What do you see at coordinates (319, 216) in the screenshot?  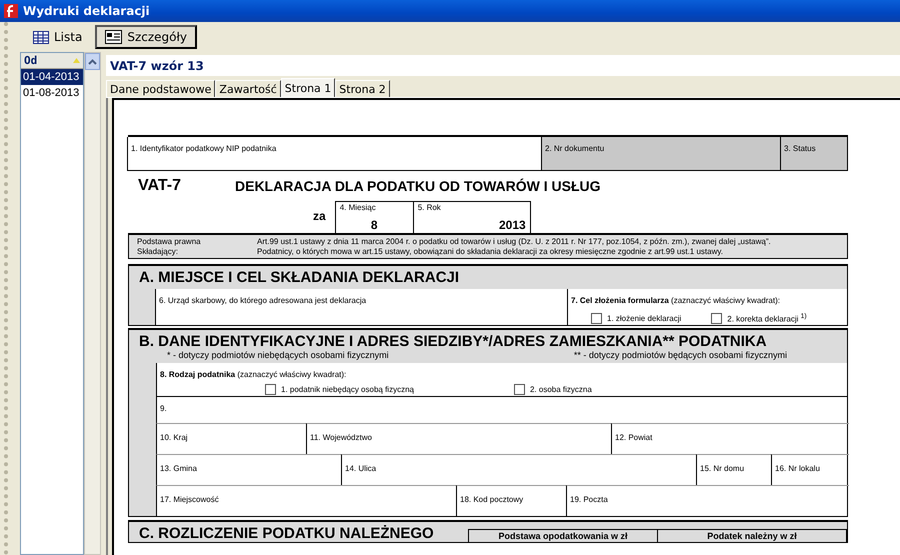 I see `period-prefix: za` at bounding box center [319, 216].